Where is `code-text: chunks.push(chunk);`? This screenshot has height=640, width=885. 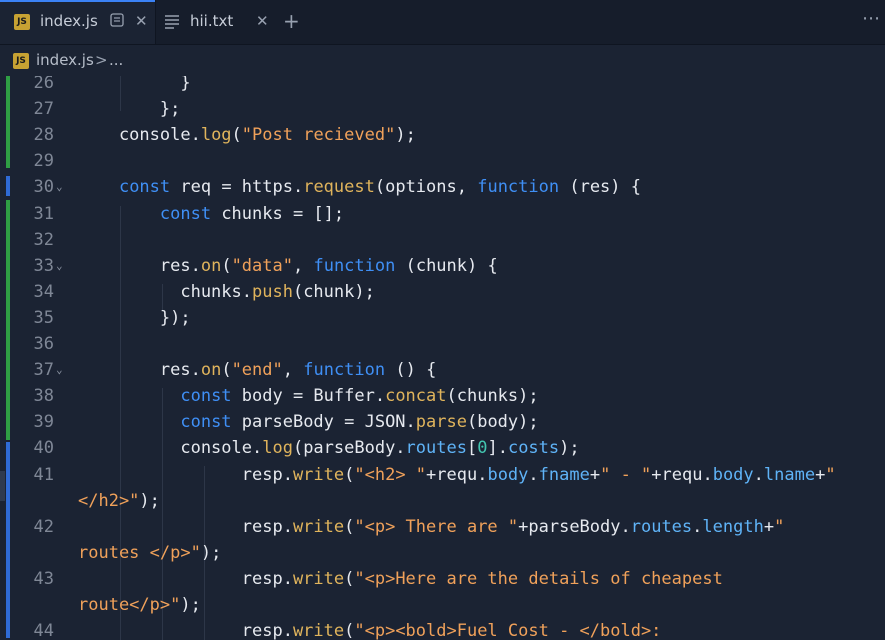 code-text: chunks.push(chunk); is located at coordinates (226, 291).